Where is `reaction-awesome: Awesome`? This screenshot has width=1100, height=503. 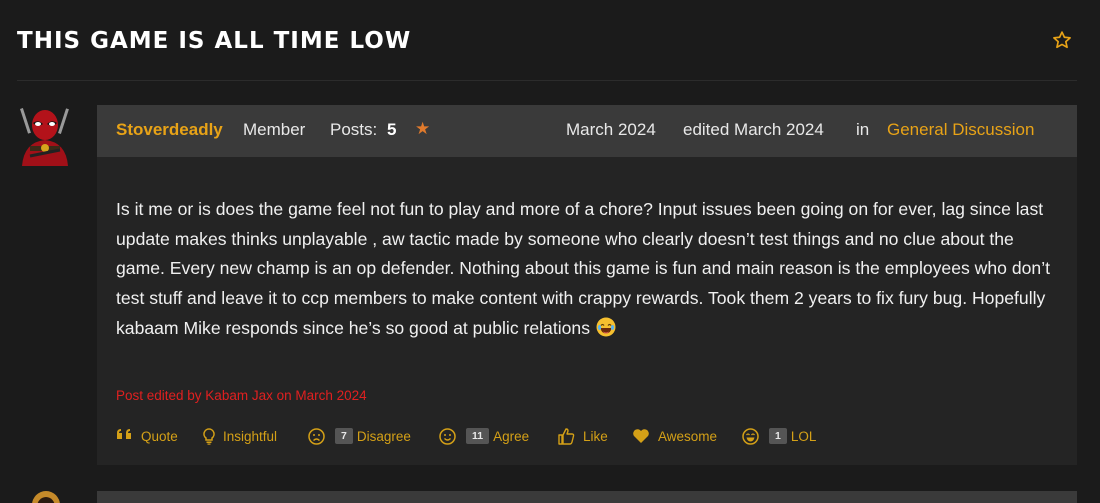
reaction-awesome: Awesome is located at coordinates (674, 436).